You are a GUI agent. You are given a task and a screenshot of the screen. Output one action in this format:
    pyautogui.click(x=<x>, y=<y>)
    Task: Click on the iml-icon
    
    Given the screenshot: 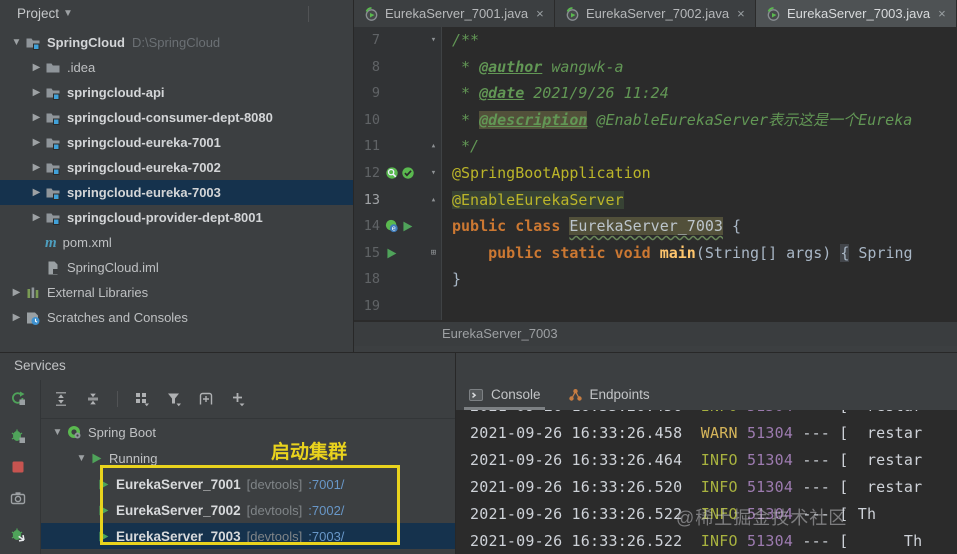 What is the action you would take?
    pyautogui.click(x=53, y=268)
    